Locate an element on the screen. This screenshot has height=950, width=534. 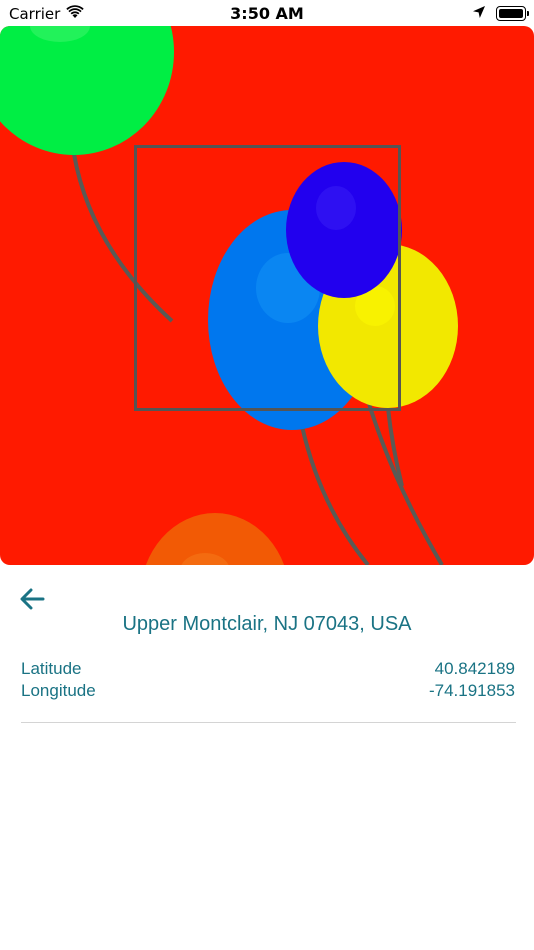
indigo-balloon is located at coordinates (344, 230).